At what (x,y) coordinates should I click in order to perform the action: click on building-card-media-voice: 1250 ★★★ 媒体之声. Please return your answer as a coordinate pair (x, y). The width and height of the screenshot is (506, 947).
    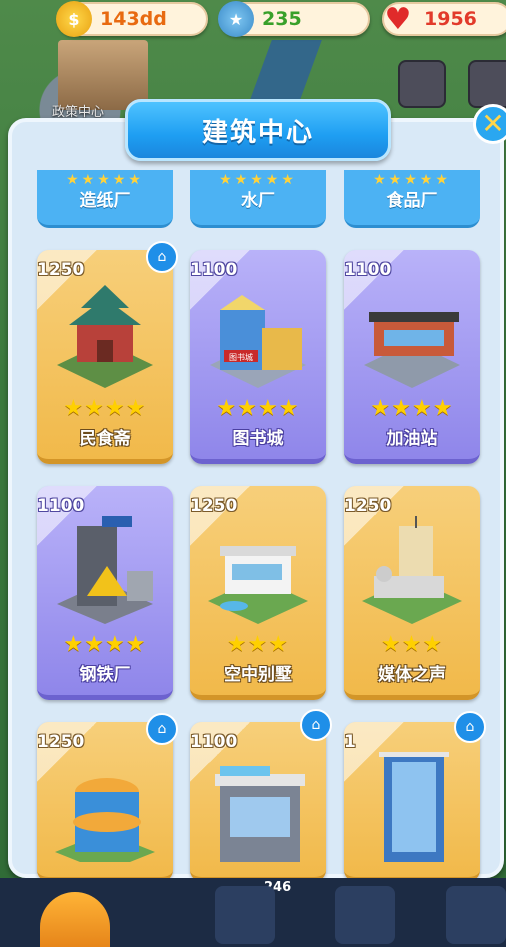
    Looking at the image, I should click on (412, 593).